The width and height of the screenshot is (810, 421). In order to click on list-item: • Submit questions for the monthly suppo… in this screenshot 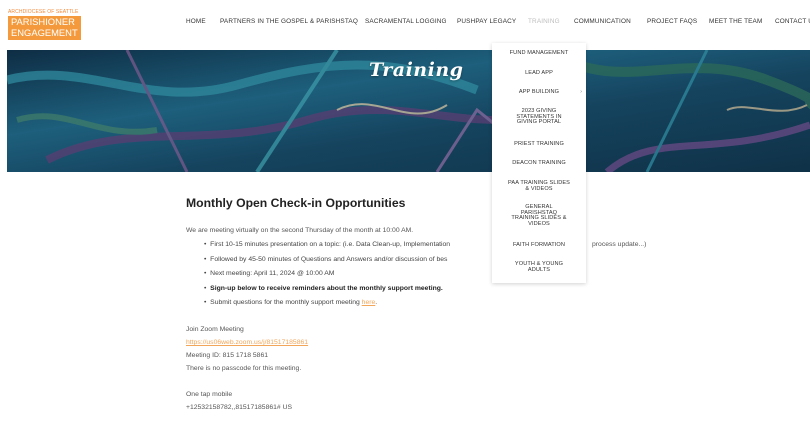, I will do `click(290, 302)`.